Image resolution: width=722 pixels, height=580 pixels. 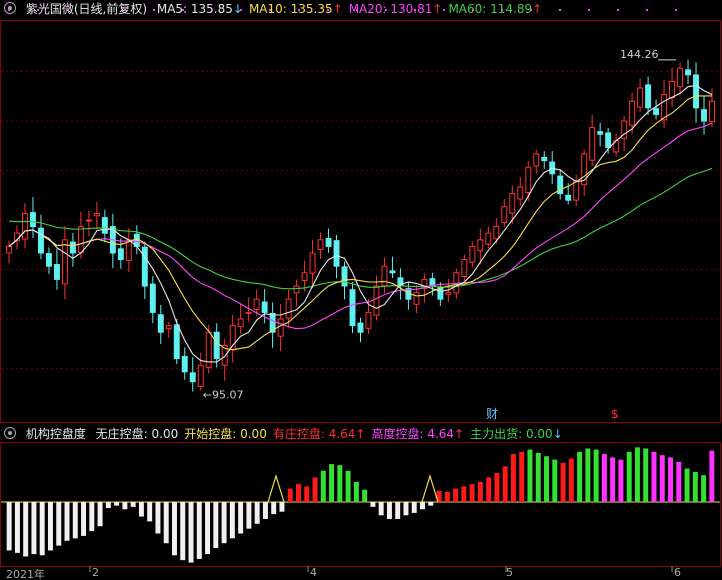 I want to click on x-label: 4, so click(x=313, y=572).